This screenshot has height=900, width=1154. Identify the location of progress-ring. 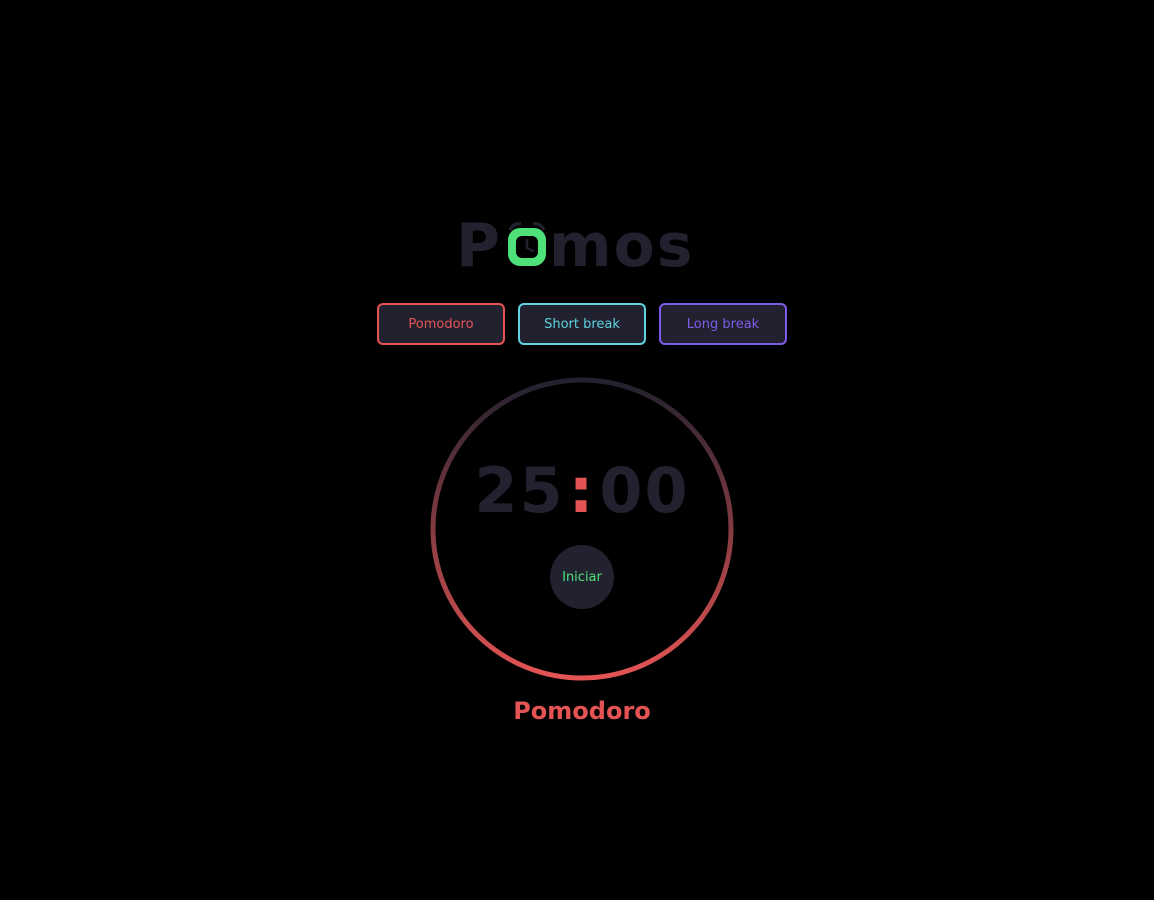
(582, 529).